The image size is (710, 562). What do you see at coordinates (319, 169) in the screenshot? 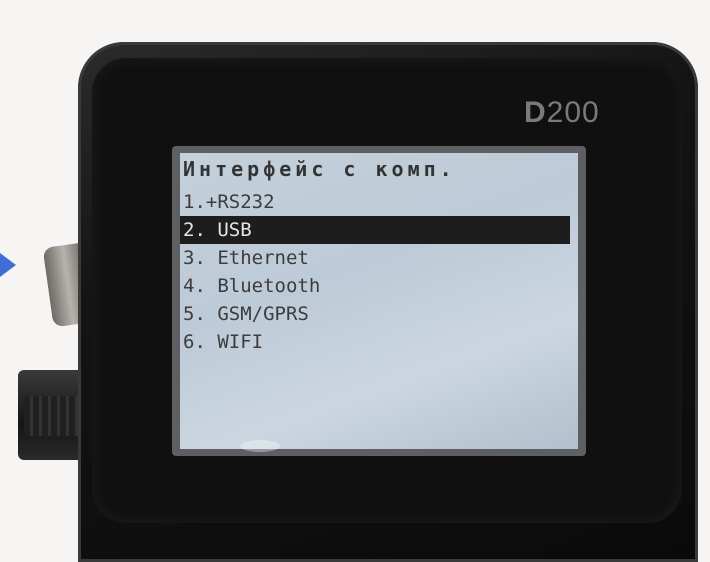
I see `screen-title: Интерфейс с комп.` at bounding box center [319, 169].